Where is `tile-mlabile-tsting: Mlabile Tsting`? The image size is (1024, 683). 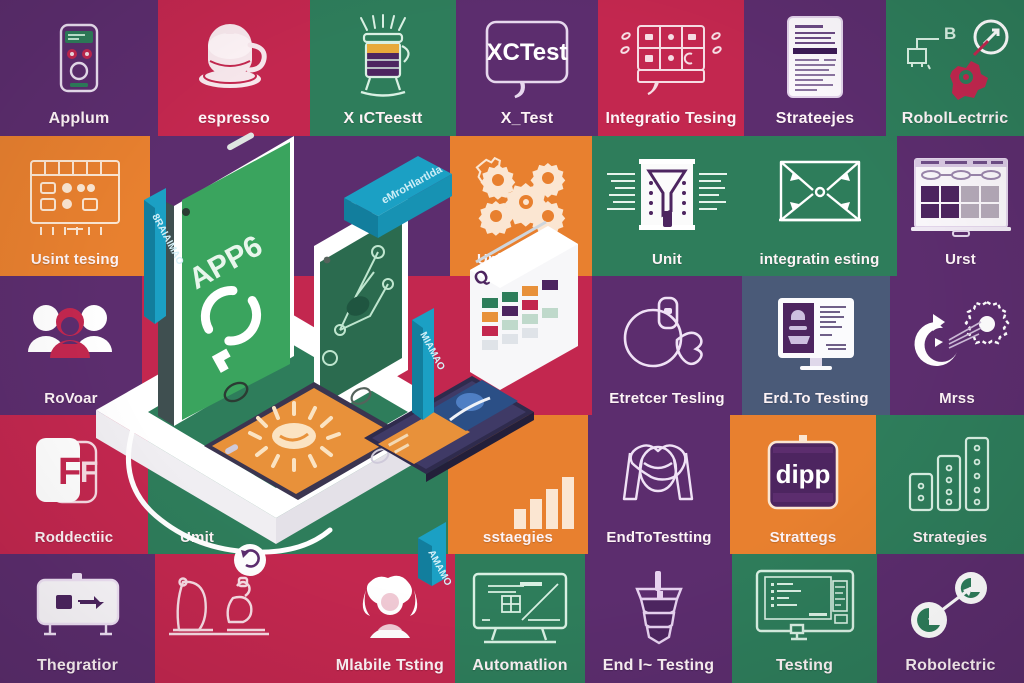 tile-mlabile-tsting: Mlabile Tsting is located at coordinates (305, 618).